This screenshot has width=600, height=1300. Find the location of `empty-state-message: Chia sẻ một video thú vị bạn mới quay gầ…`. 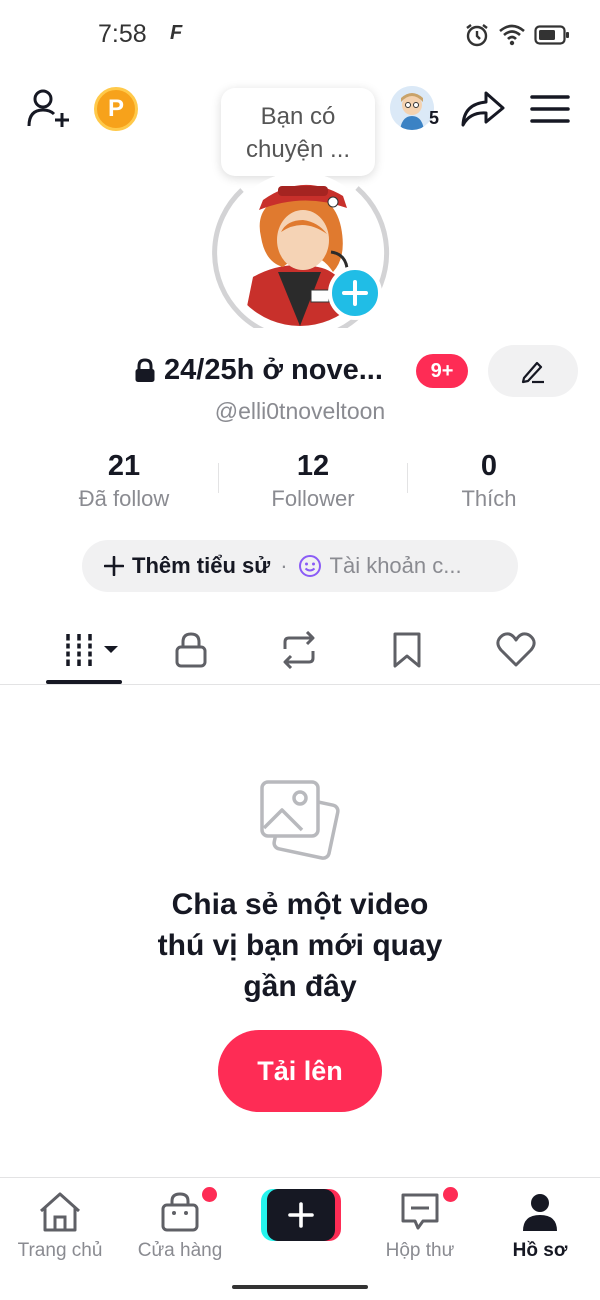

empty-state-message: Chia sẻ một video thú vị bạn mới quay gầ… is located at coordinates (300, 945).